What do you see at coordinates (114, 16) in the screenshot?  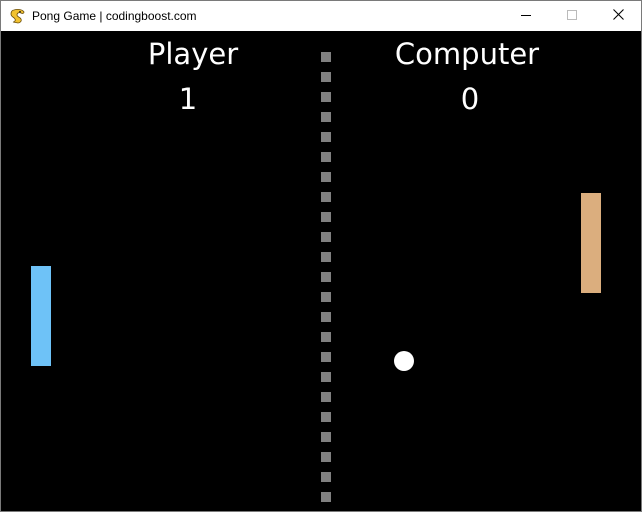 I see `window-title: Pong Game | codingboost.com` at bounding box center [114, 16].